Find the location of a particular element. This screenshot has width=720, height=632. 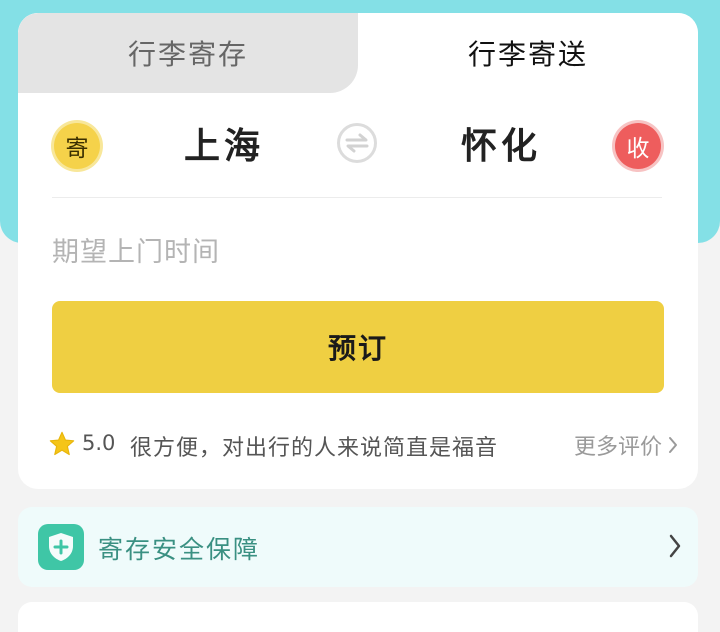

review-row: 5.0 很方便，对出行的人来说简直是福音 更多评价 is located at coordinates (363, 445).